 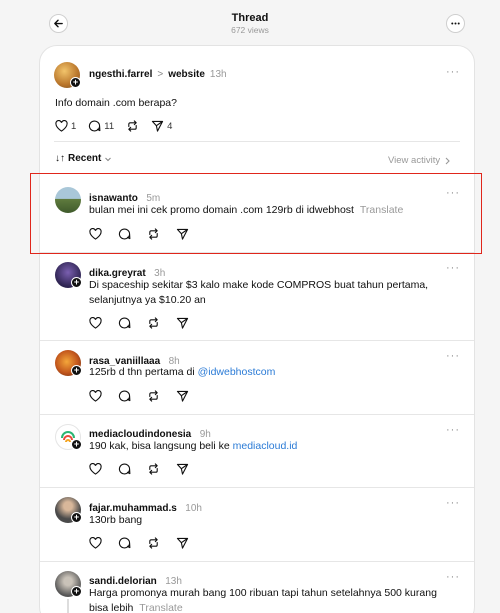 I want to click on post-more-icon: ···, so click(x=453, y=72).